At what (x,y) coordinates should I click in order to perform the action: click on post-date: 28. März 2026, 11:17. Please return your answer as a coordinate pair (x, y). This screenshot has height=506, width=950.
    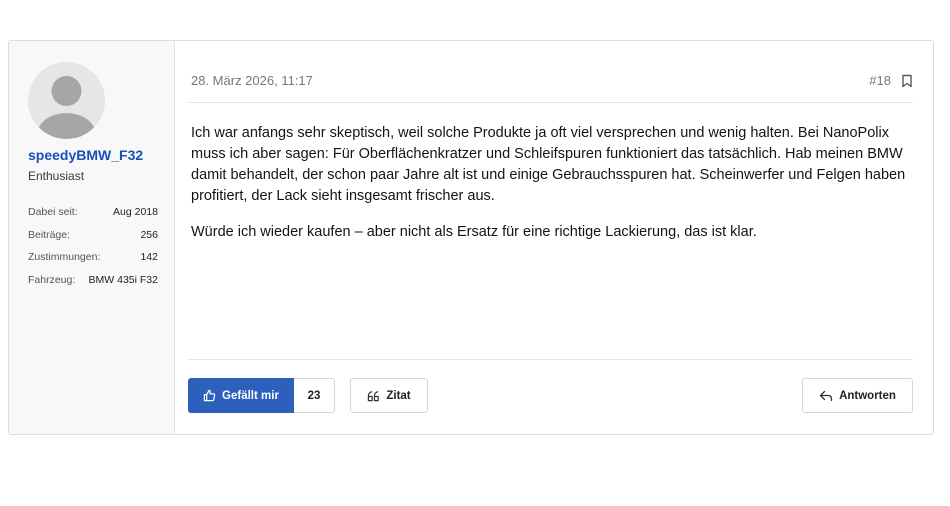
    Looking at the image, I should click on (252, 80).